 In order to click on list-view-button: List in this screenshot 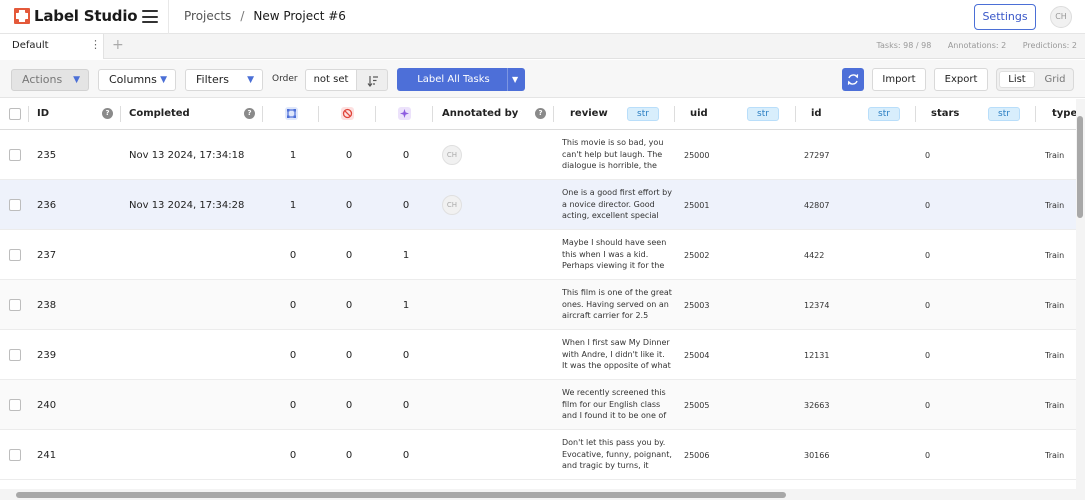, I will do `click(1017, 79)`.